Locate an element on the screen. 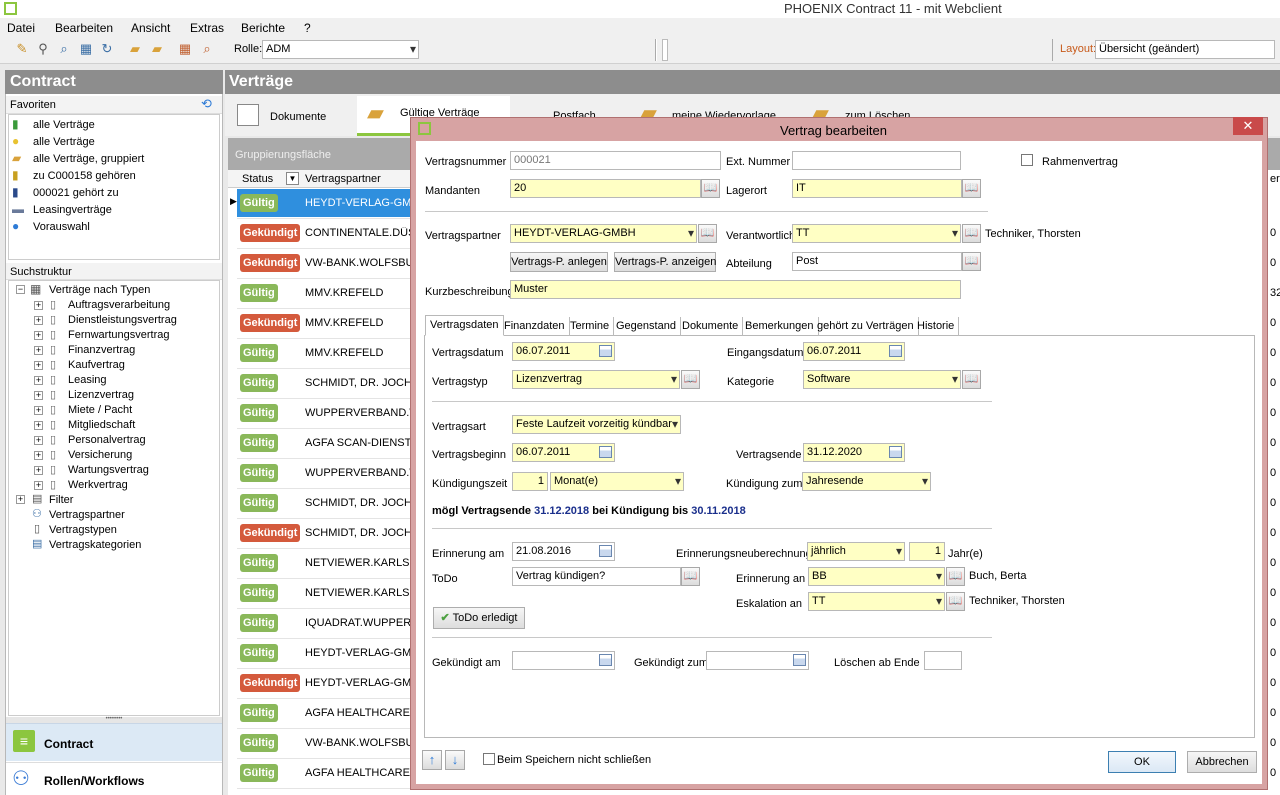 This screenshot has width=1280, height=795. menu-berichte: Berichte is located at coordinates (263, 28).